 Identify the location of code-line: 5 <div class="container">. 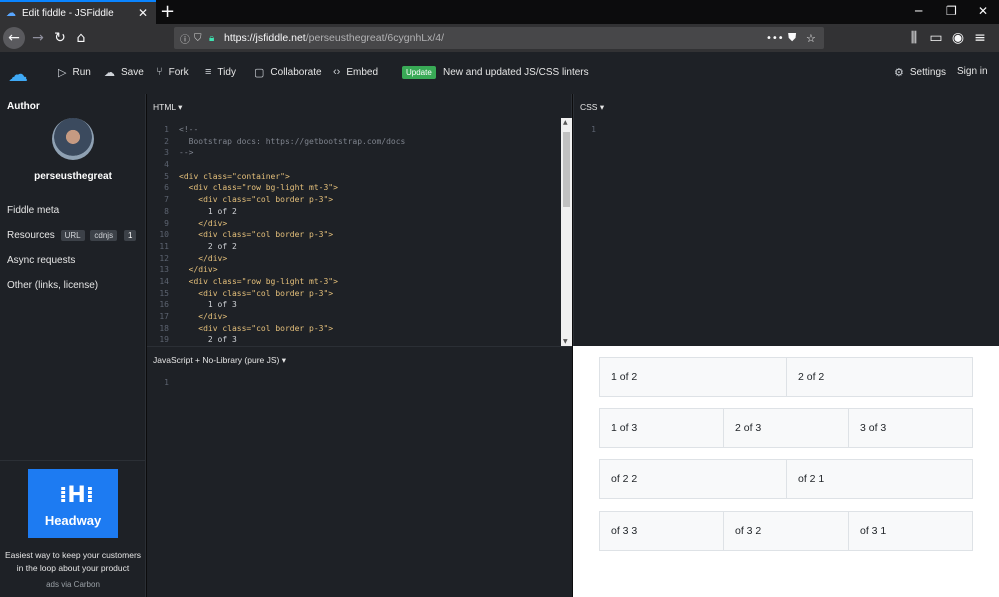
(276, 177).